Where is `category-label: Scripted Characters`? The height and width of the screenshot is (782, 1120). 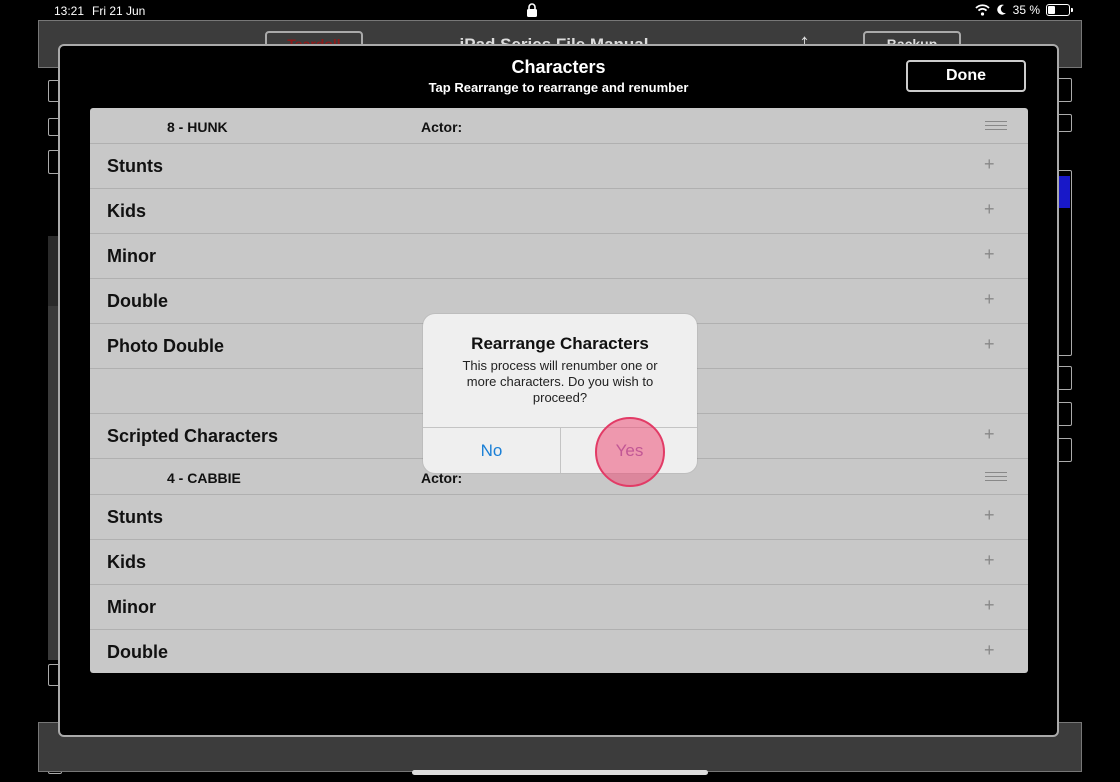 category-label: Scripted Characters is located at coordinates (193, 436).